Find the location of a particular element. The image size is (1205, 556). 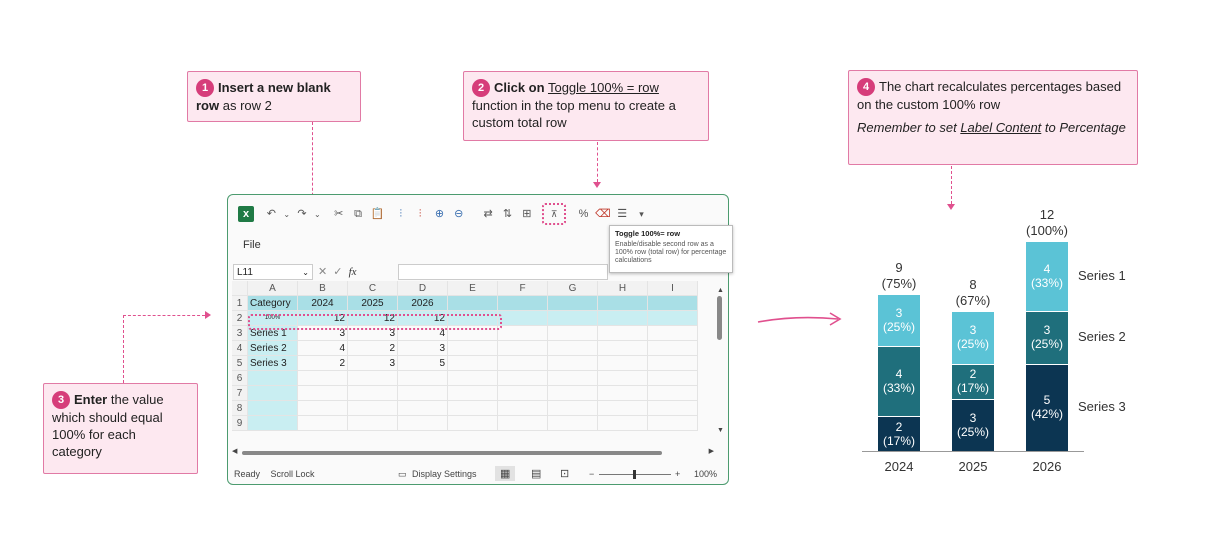

column-header is located at coordinates (240, 288).